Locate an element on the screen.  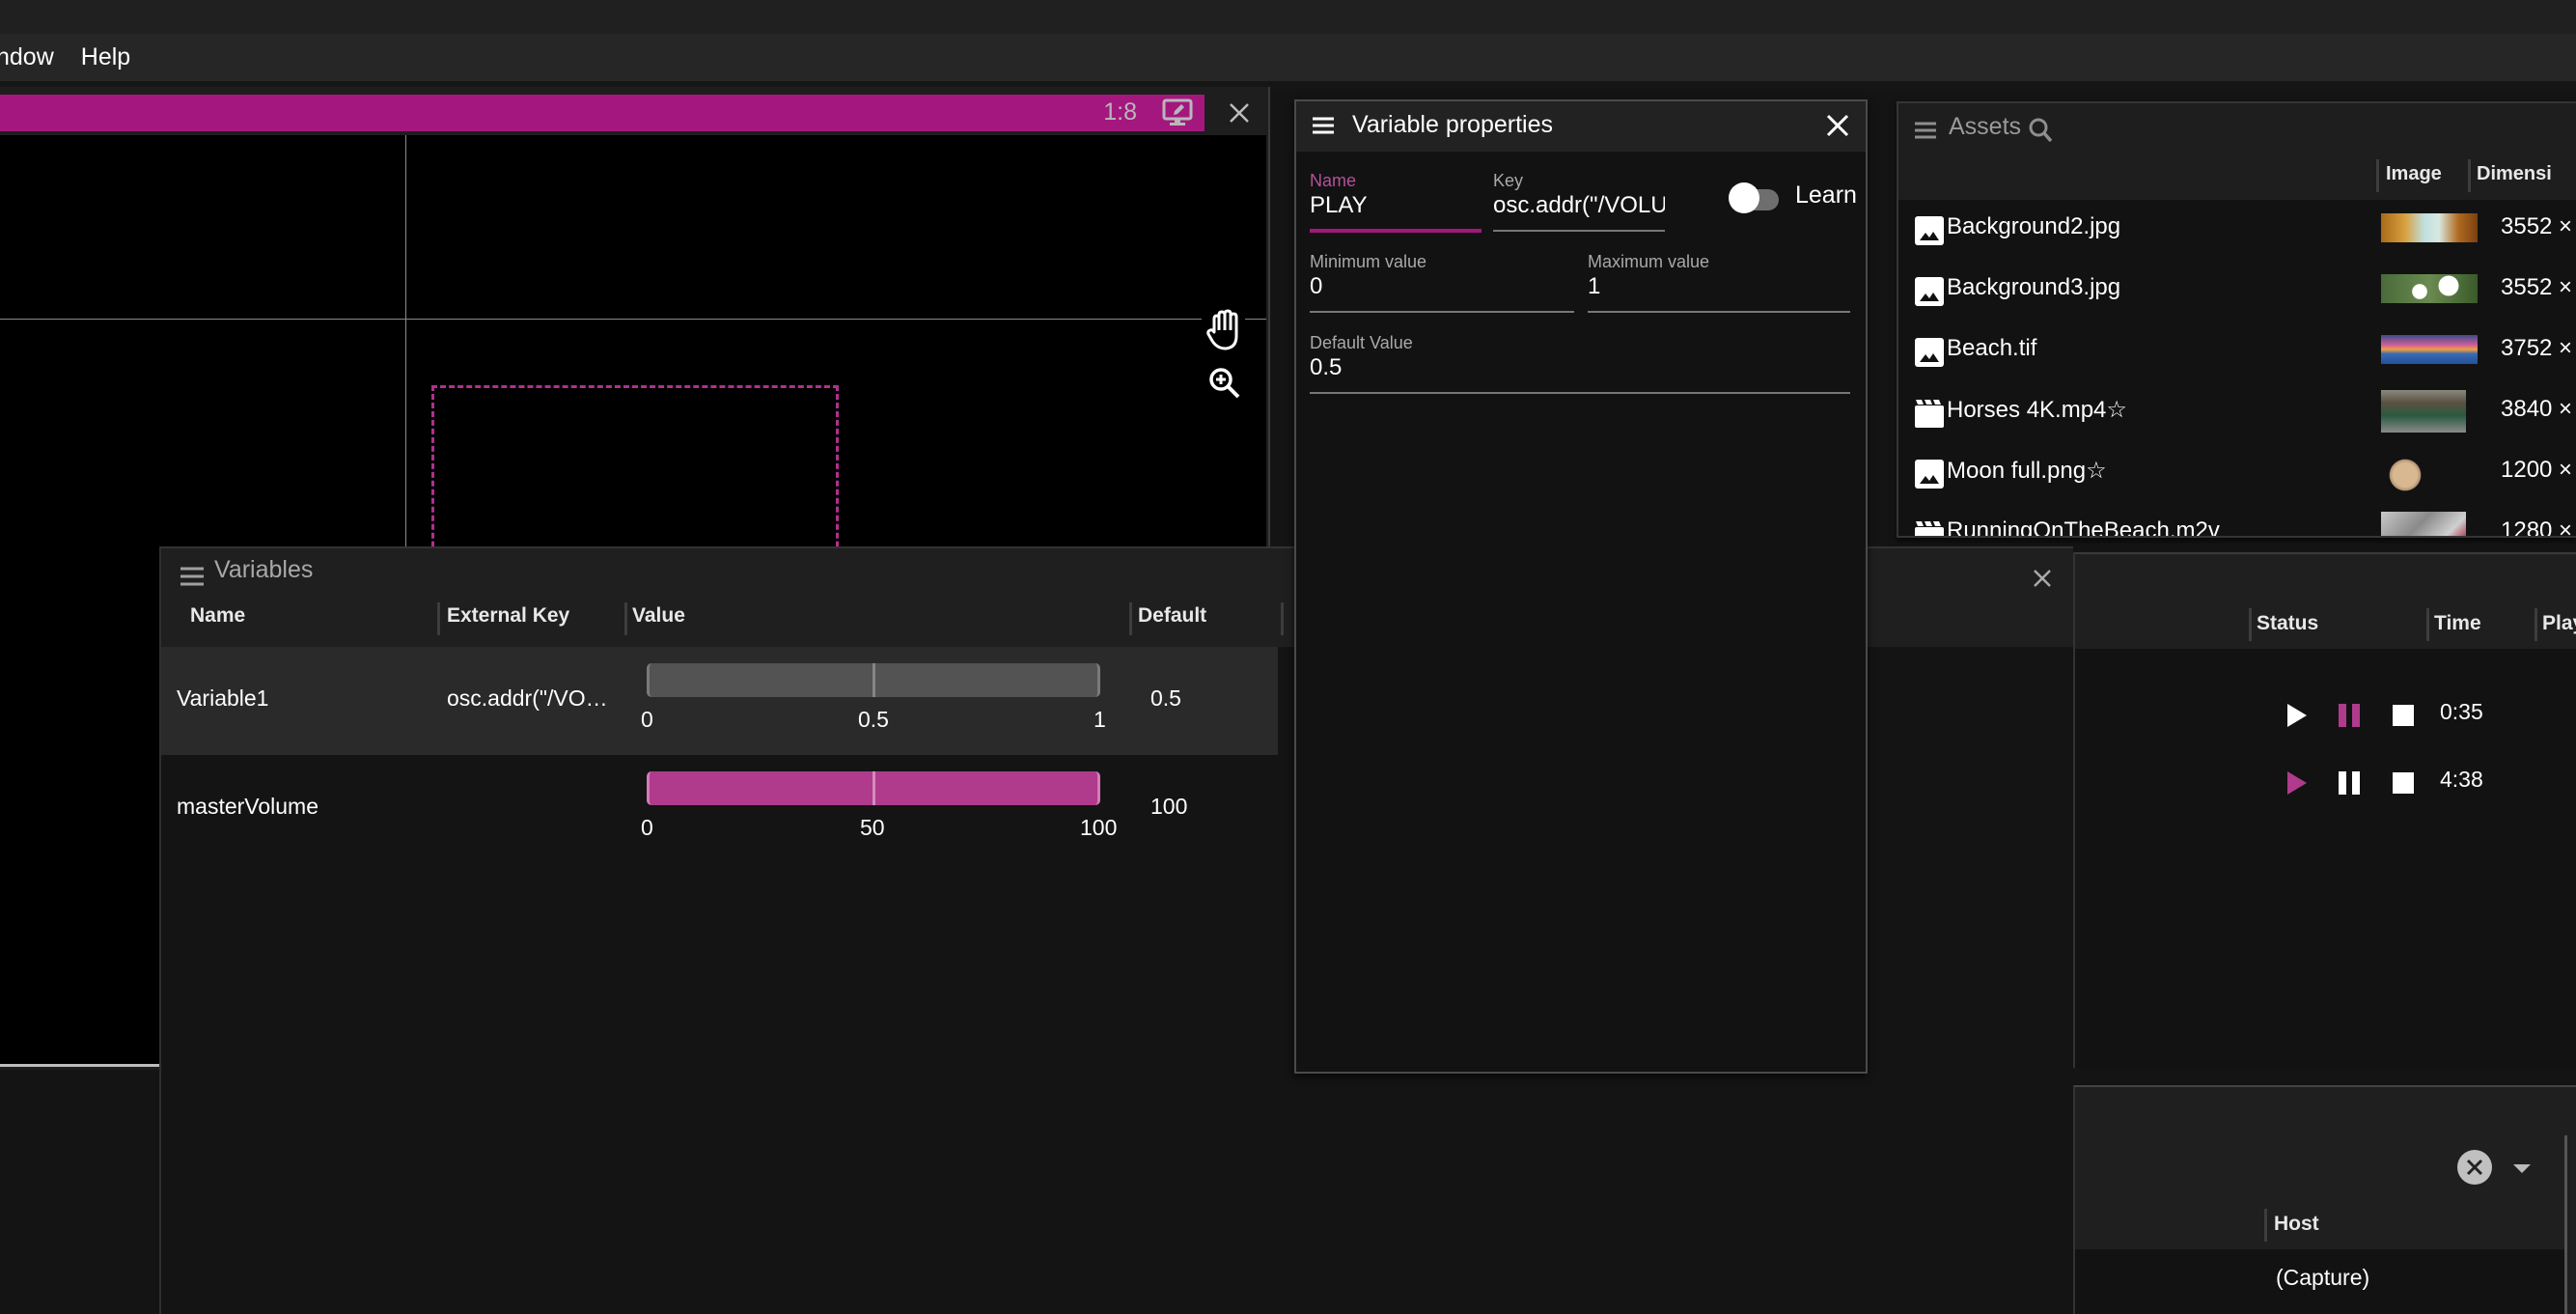
asset-row: Horses 4K.mp4☆ 3840 × is located at coordinates (2237, 414).